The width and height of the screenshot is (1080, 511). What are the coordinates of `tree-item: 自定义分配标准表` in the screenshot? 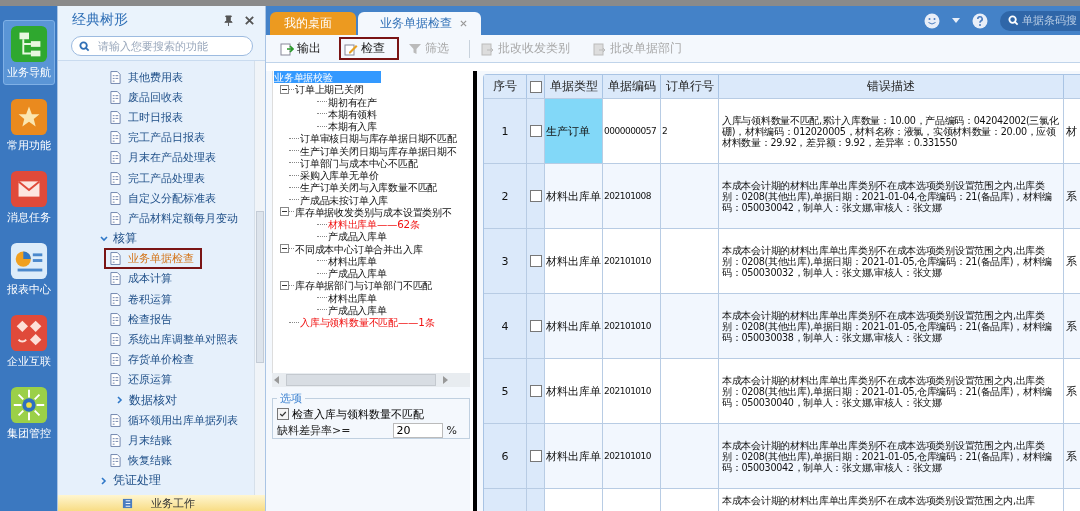 It's located at (164, 198).